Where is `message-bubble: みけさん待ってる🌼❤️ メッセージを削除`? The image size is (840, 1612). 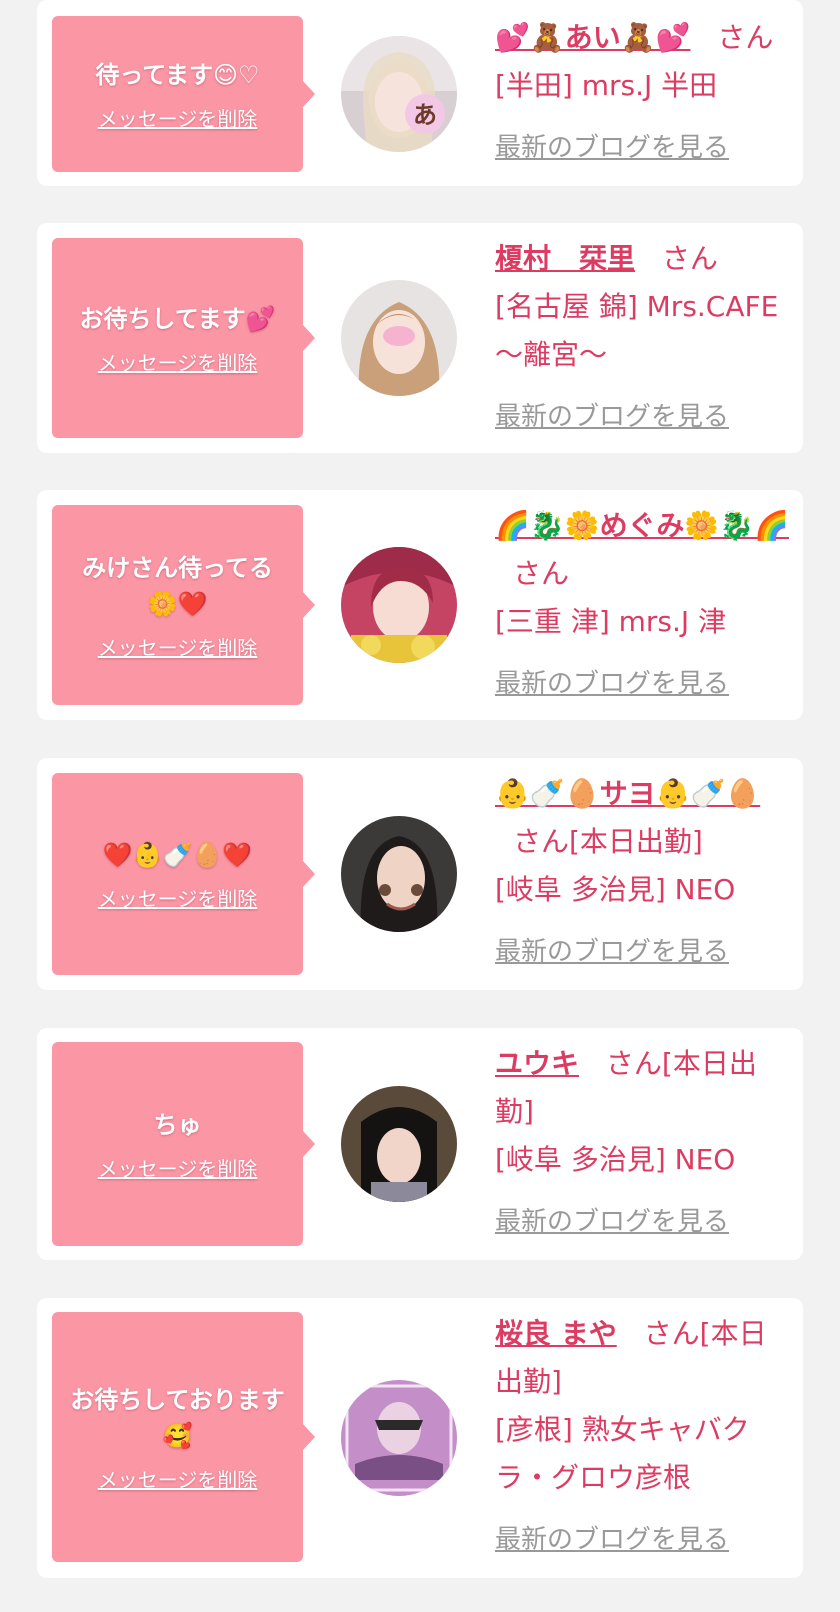
message-bubble: みけさん待ってる🌼❤️ メッセージを削除 is located at coordinates (183, 605).